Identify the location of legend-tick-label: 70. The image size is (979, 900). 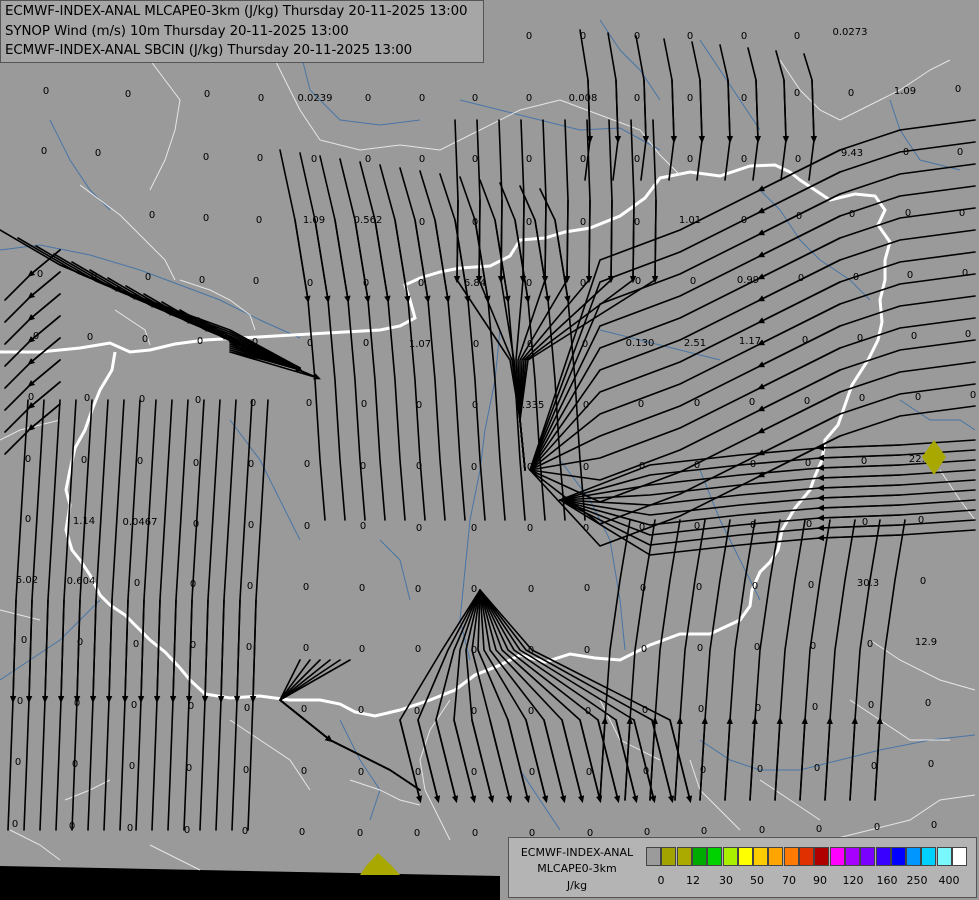
(789, 880).